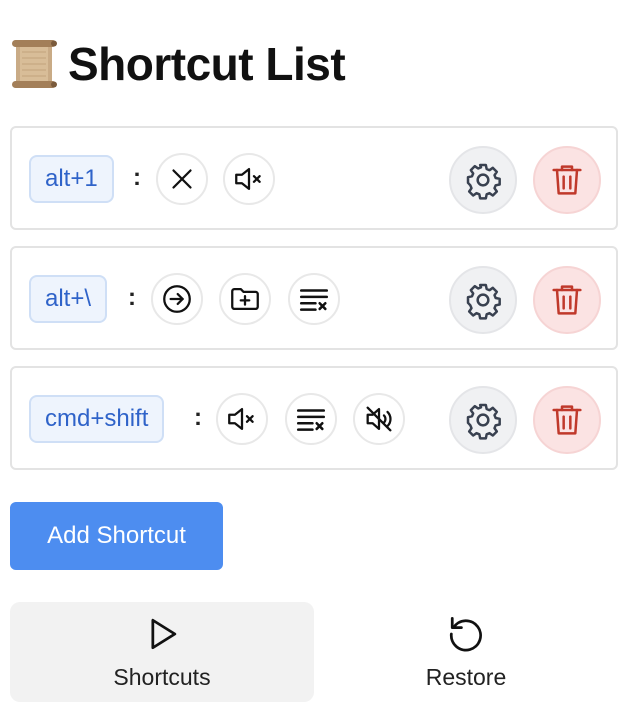 This screenshot has height=712, width=624. Describe the element at coordinates (162, 652) in the screenshot. I see `nav-shortcuts: Shortcuts` at that location.